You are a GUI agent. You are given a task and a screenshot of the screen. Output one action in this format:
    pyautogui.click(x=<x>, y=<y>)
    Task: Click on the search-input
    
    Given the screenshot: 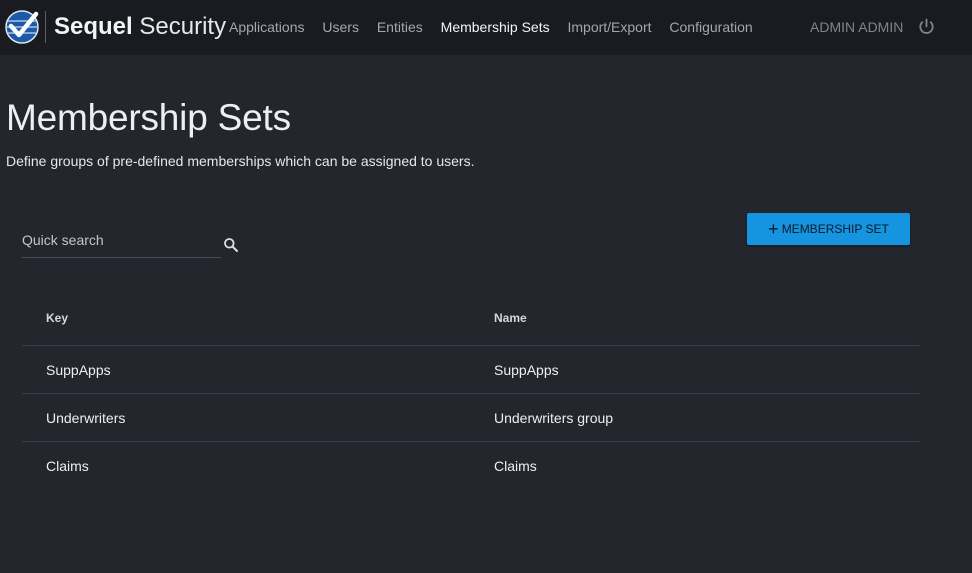 What is the action you would take?
    pyautogui.click(x=121, y=240)
    